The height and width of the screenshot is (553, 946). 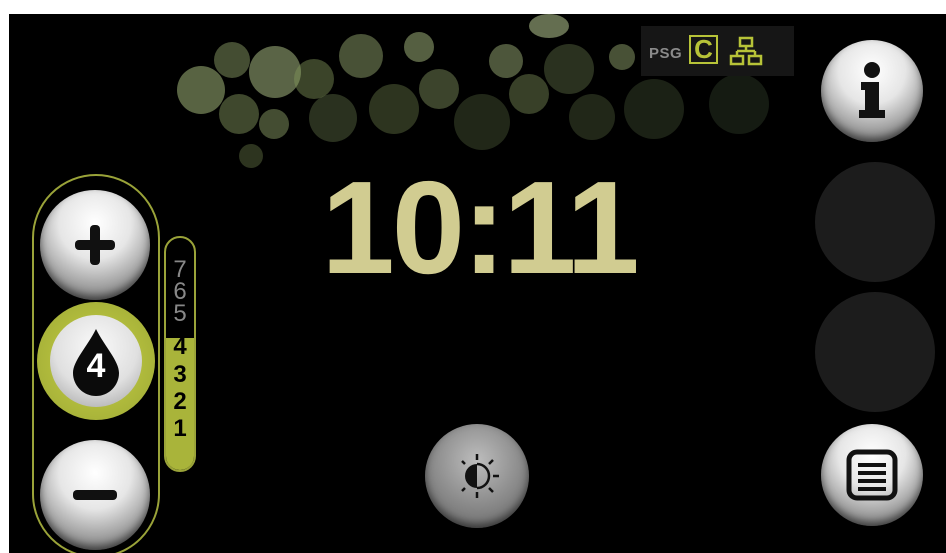 I want to click on network-icon, so click(x=746, y=51).